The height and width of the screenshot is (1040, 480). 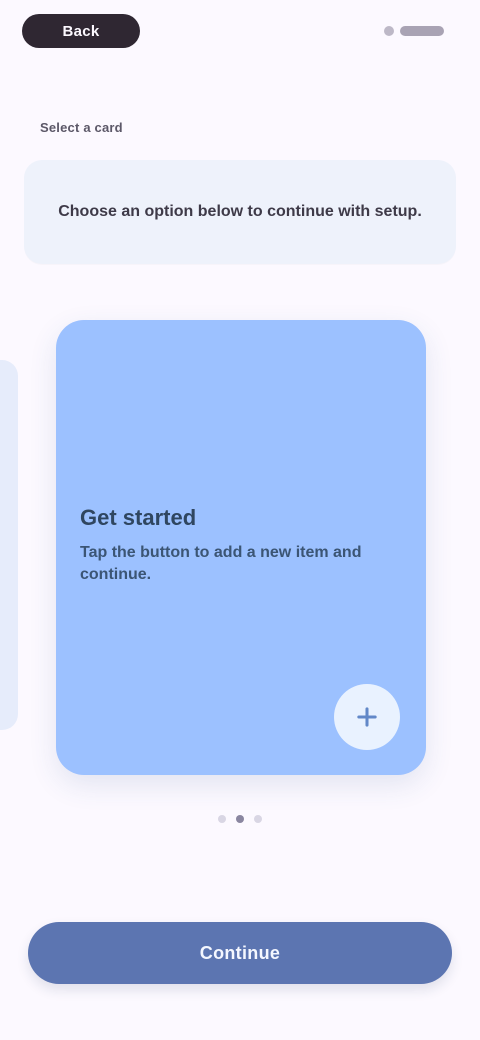 I want to click on plus-icon, so click(x=367, y=717).